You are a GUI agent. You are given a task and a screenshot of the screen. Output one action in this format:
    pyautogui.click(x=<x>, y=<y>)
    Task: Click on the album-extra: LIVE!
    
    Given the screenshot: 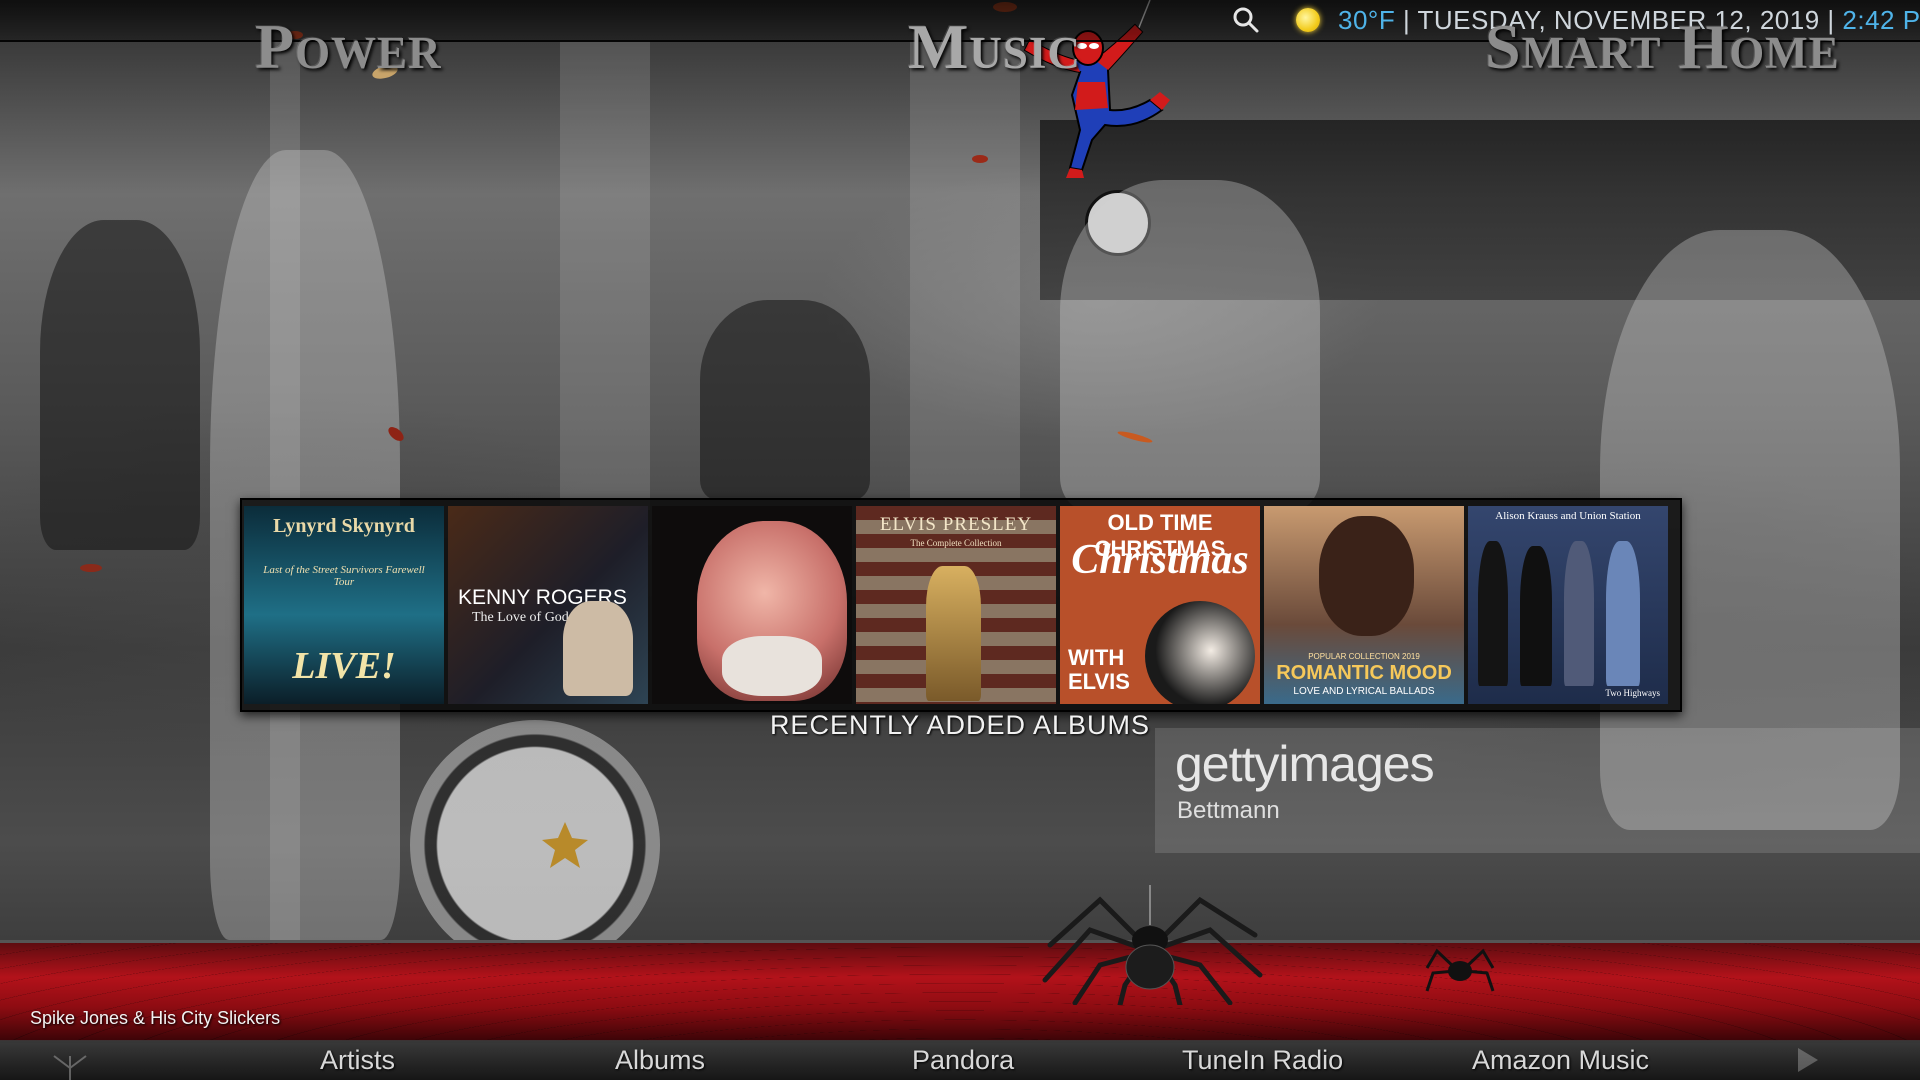 What is the action you would take?
    pyautogui.click(x=344, y=666)
    